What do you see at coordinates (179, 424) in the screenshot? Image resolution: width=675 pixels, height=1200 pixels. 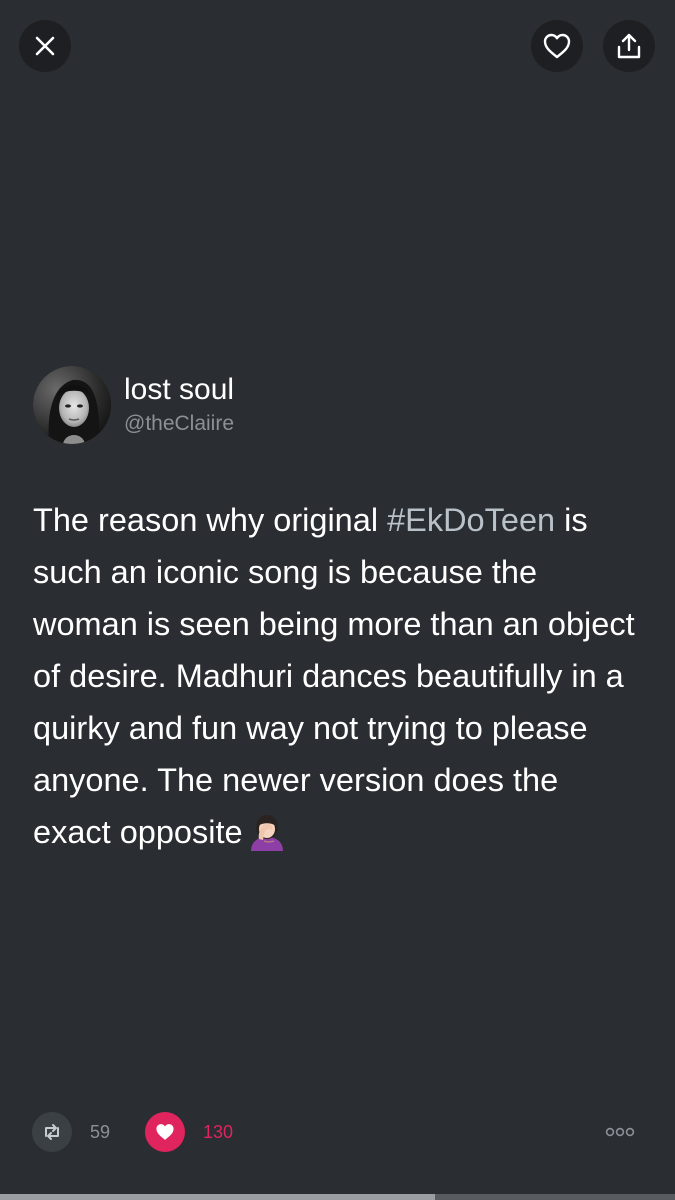 I see `author-handle: @theClaiire` at bounding box center [179, 424].